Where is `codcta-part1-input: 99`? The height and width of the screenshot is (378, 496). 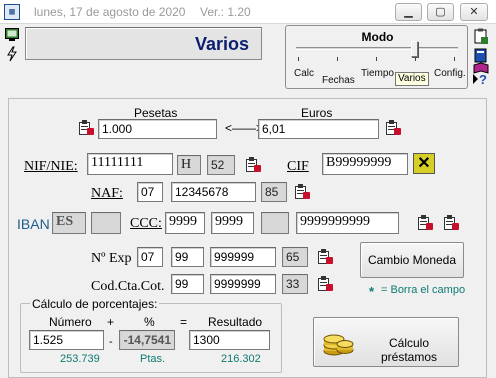
codcta-part1-input: 99 is located at coordinates (187, 284).